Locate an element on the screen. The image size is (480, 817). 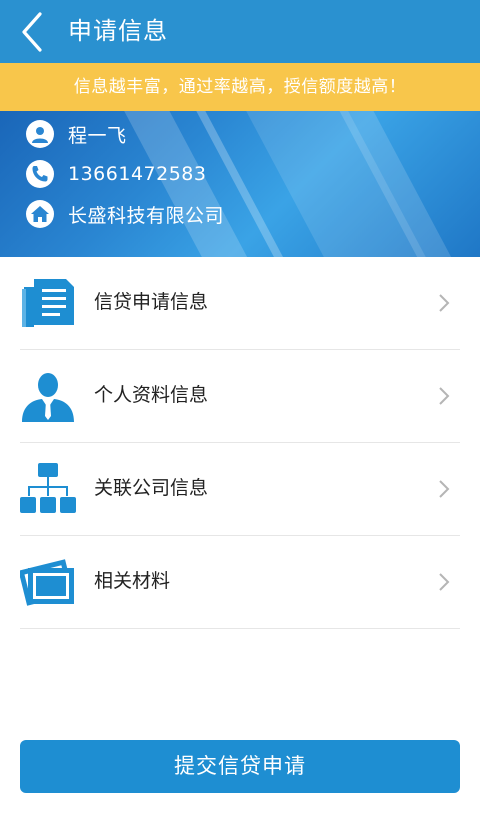
photo-frame-icon is located at coordinates (47, 582).